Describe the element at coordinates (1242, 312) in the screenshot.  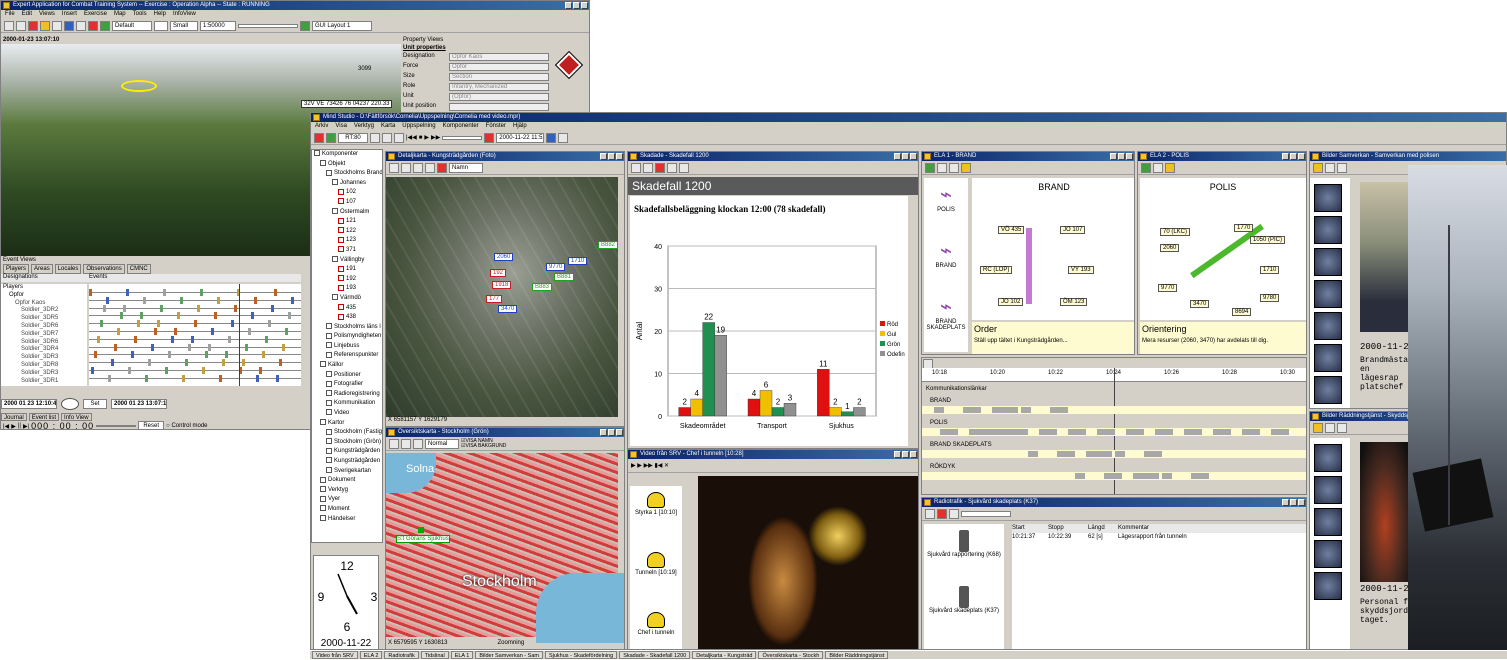
I see `ela-unit: 8694` at that location.